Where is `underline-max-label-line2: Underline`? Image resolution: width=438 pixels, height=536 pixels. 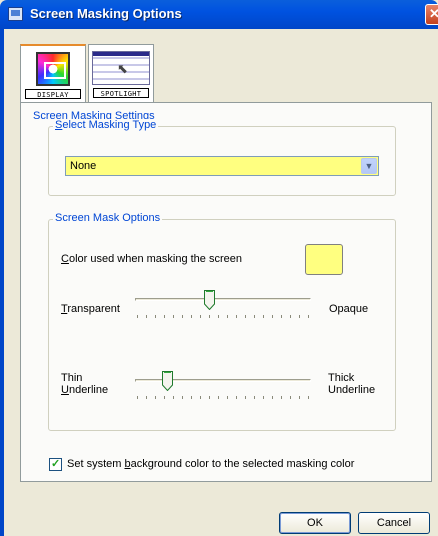
underline-max-label-line2: Underline is located at coordinates (352, 390).